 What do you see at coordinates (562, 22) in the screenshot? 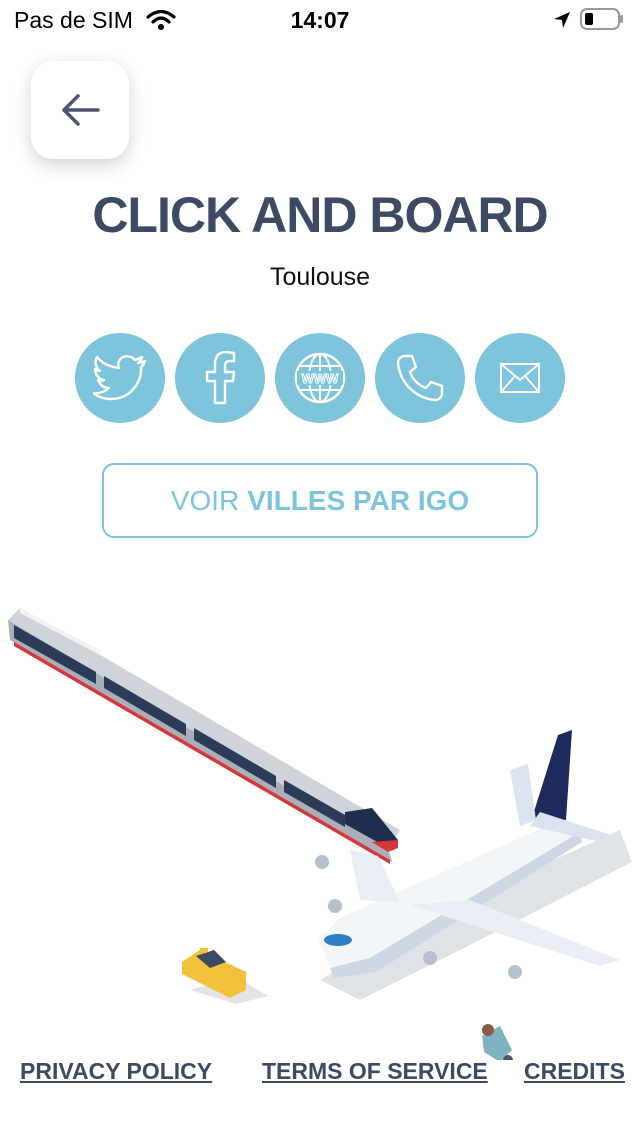
I see `location-arrow-icon` at bounding box center [562, 22].